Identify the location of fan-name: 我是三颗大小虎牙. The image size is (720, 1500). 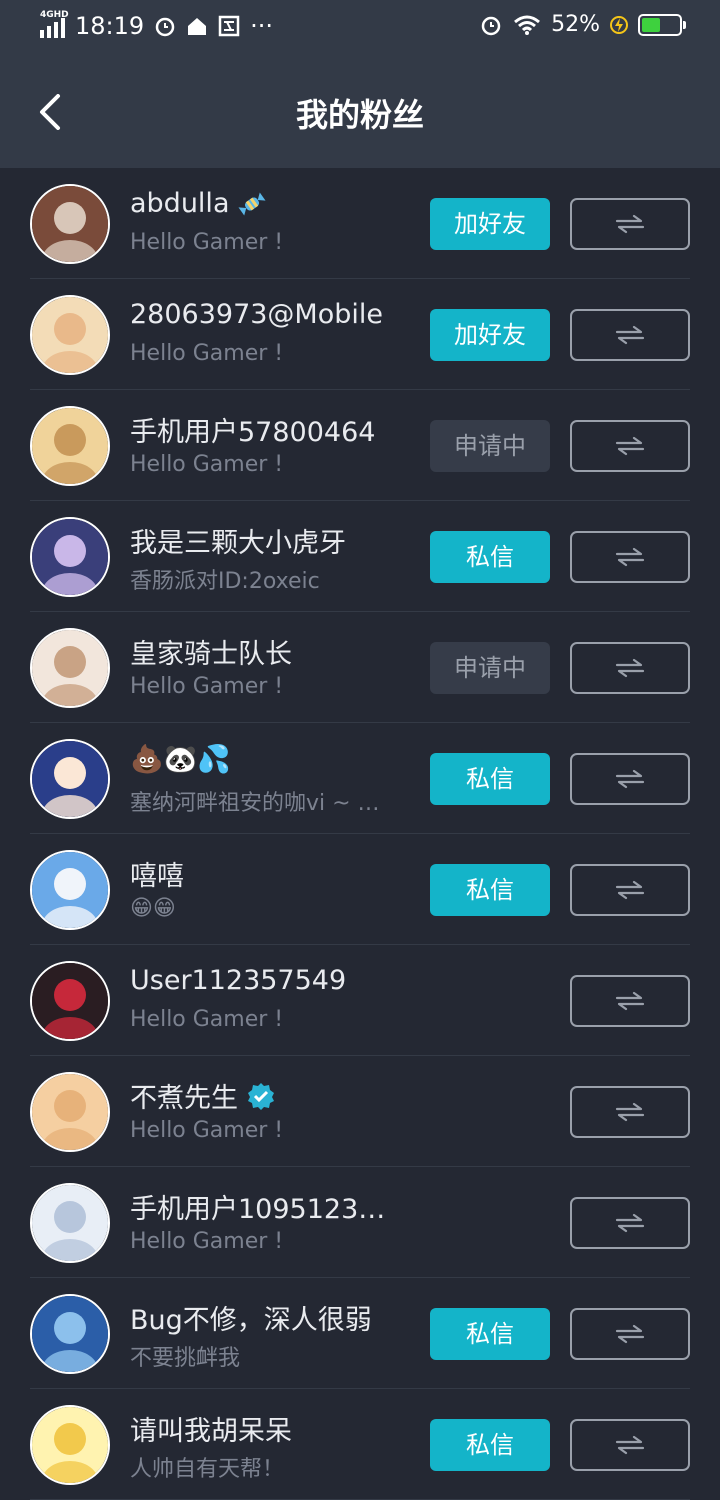
(238, 540).